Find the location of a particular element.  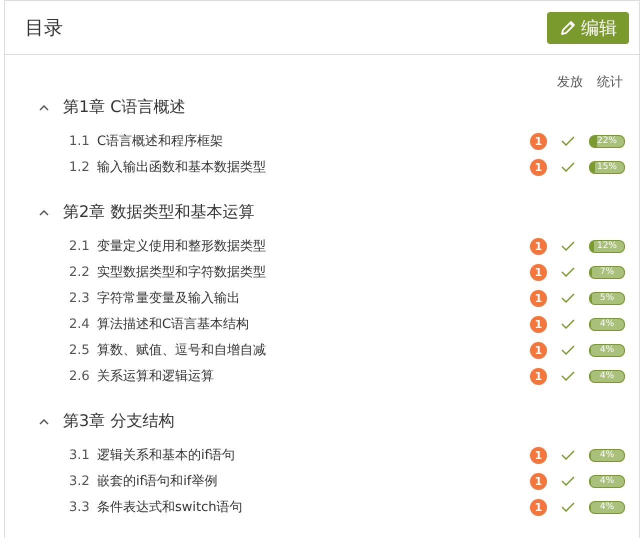

section-number: 2.2 is located at coordinates (80, 272).